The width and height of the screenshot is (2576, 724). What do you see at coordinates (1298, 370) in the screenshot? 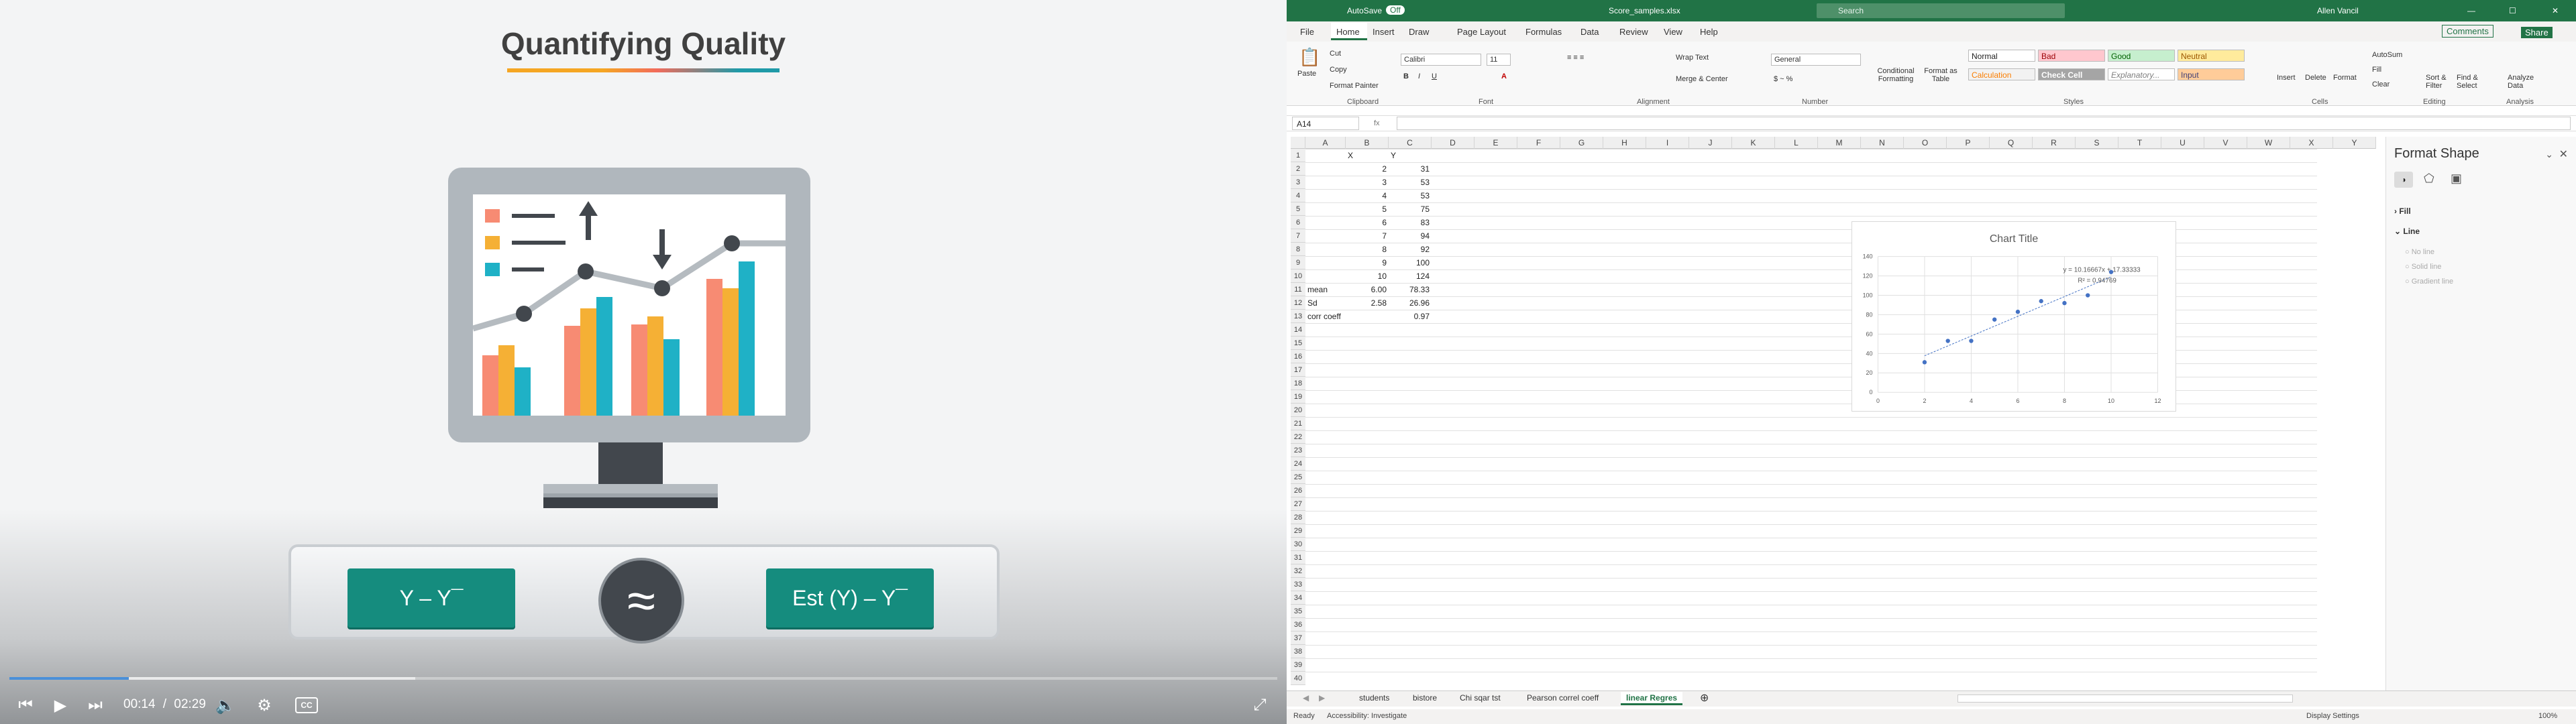
I see `row-header-17: 17` at bounding box center [1298, 370].